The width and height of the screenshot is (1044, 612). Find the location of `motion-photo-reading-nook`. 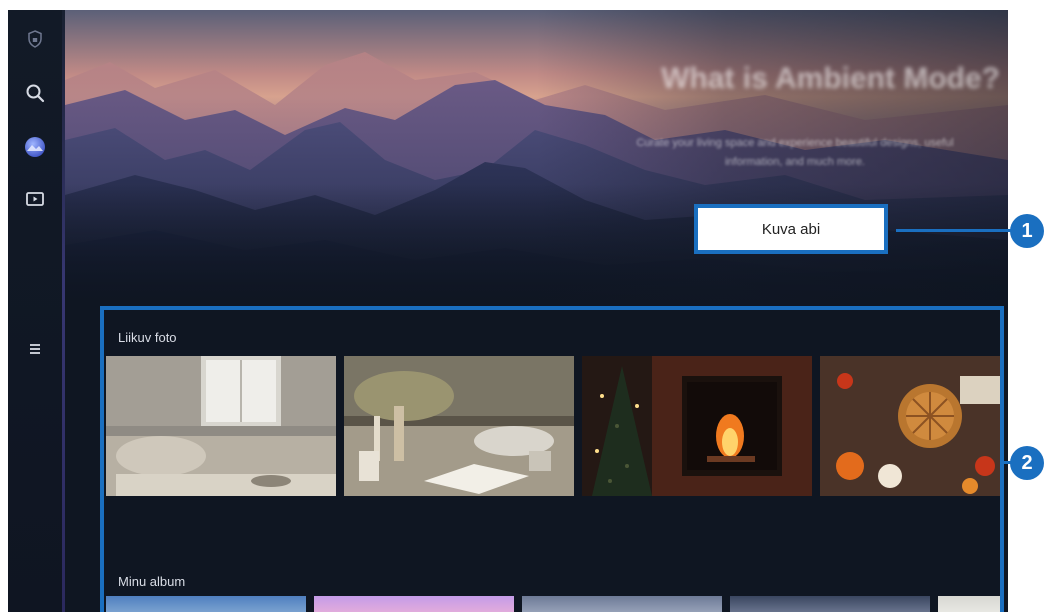

motion-photo-reading-nook is located at coordinates (459, 426).